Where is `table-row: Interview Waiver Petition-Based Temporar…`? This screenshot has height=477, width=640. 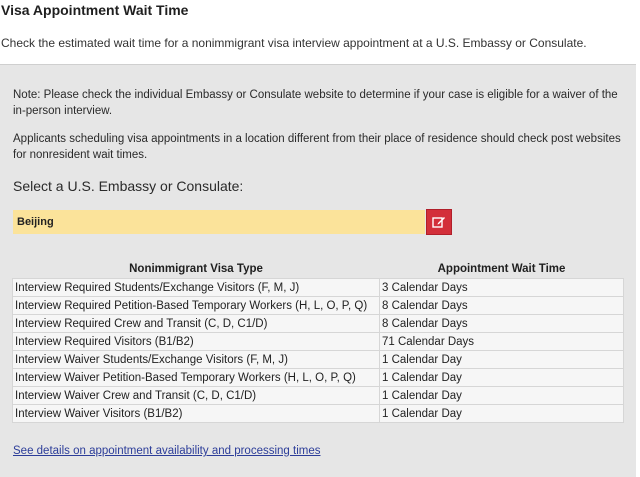 table-row: Interview Waiver Petition-Based Temporar… is located at coordinates (318, 377).